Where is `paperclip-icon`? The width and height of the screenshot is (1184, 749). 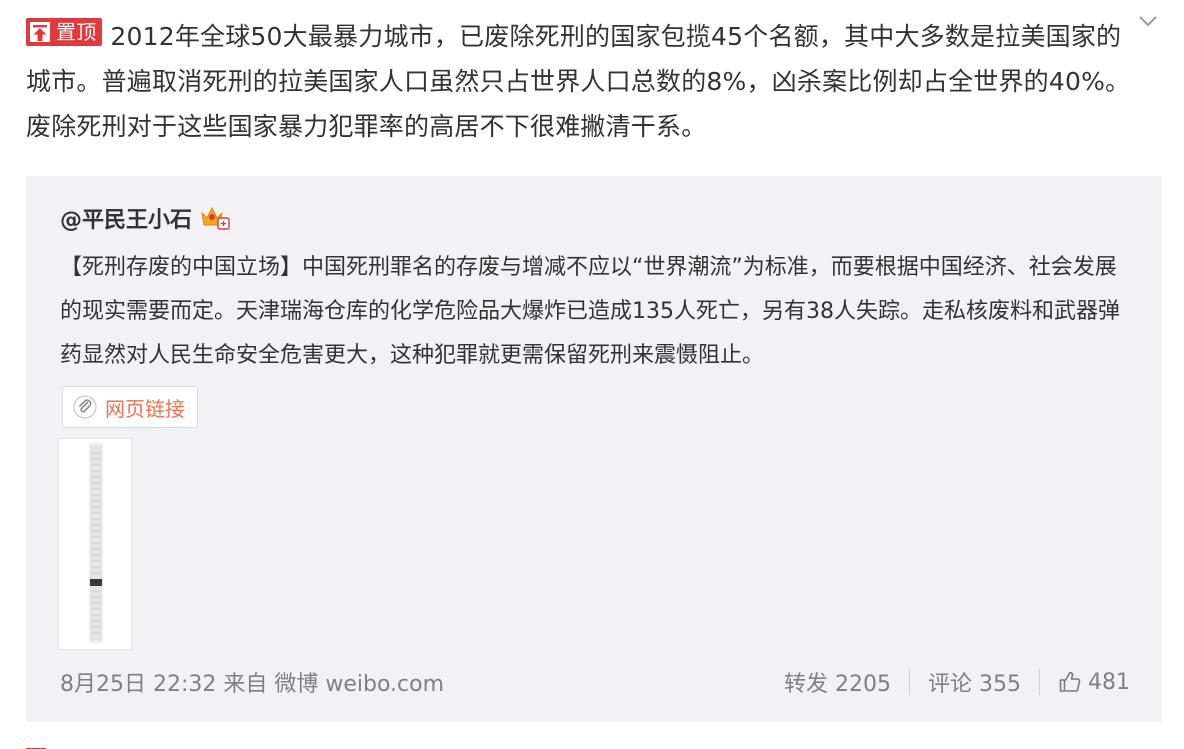
paperclip-icon is located at coordinates (85, 407).